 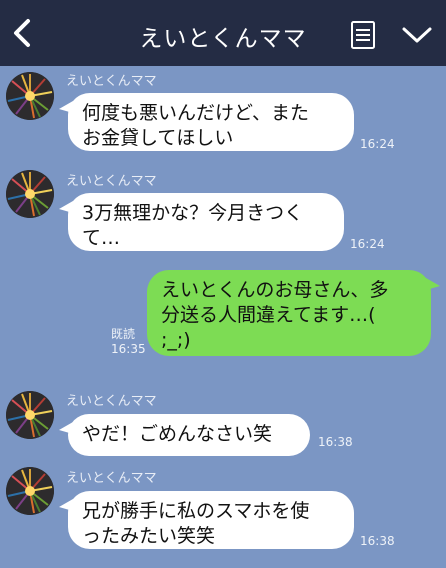 What do you see at coordinates (293, 313) in the screenshot?
I see `message-bubble-outgoing: えいとくんのお母さん、多 分送る人間違えてます…( ;_;)` at bounding box center [293, 313].